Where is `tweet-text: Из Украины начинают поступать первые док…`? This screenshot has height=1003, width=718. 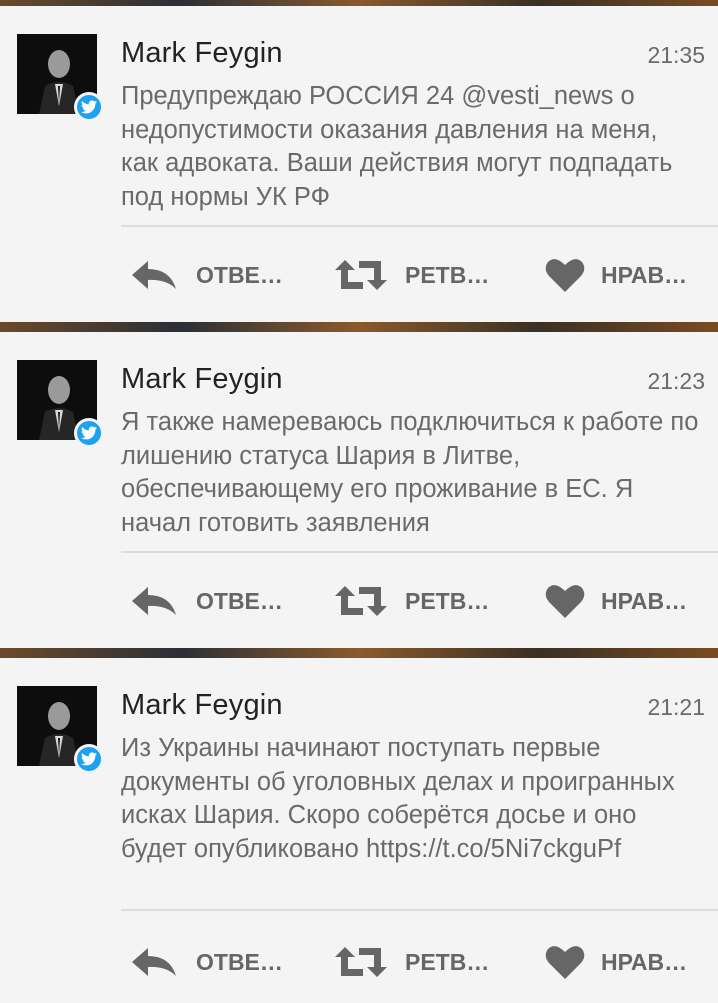 tweet-text: Из Украины начинают поступать первые док… is located at coordinates (398, 798).